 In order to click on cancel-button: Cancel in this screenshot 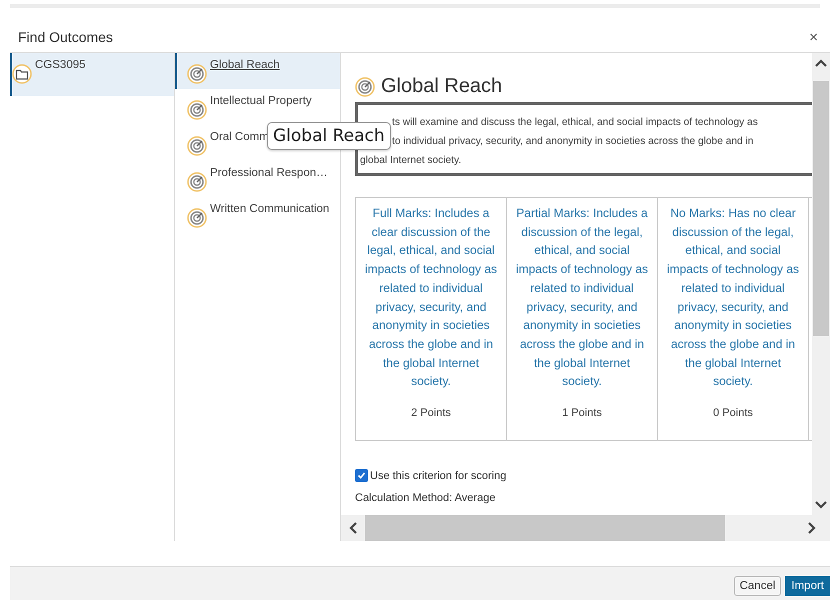, I will do `click(758, 586)`.